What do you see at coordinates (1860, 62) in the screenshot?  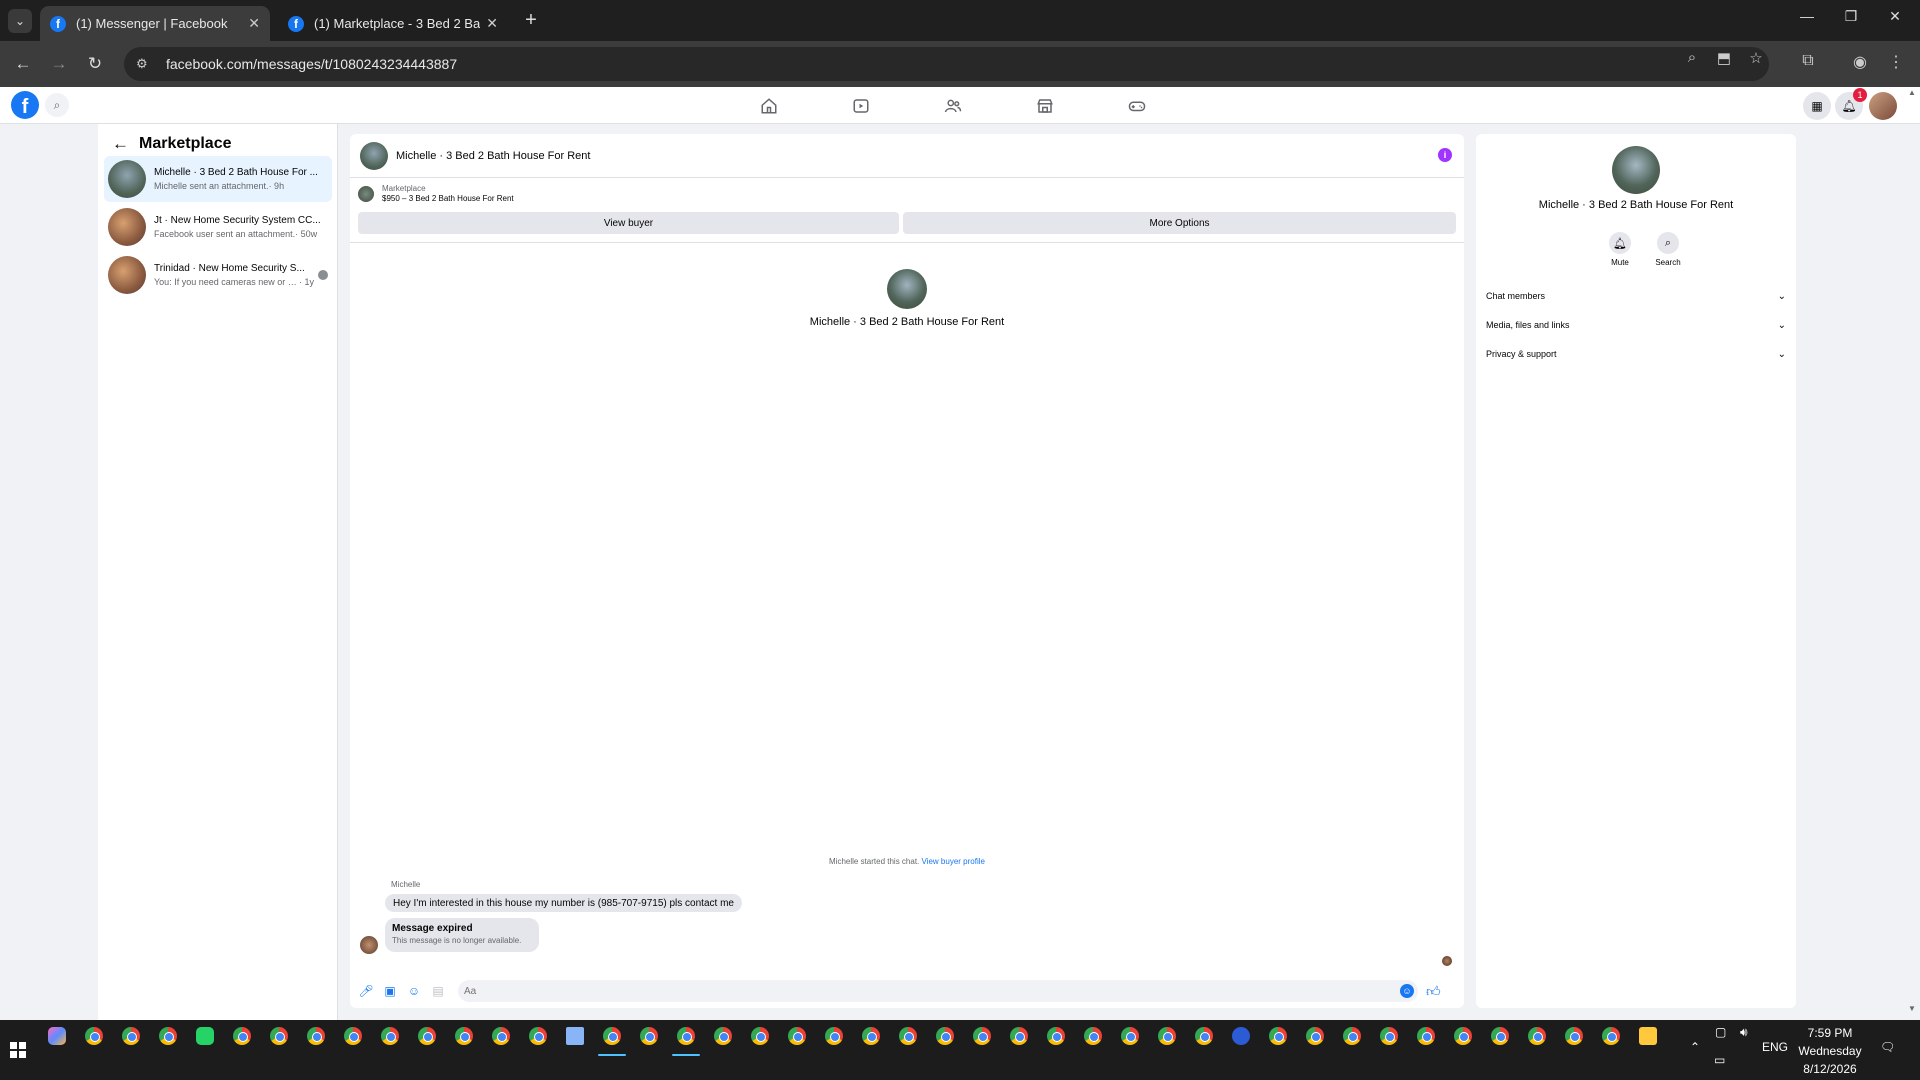 I see `profile-icon: ◉` at bounding box center [1860, 62].